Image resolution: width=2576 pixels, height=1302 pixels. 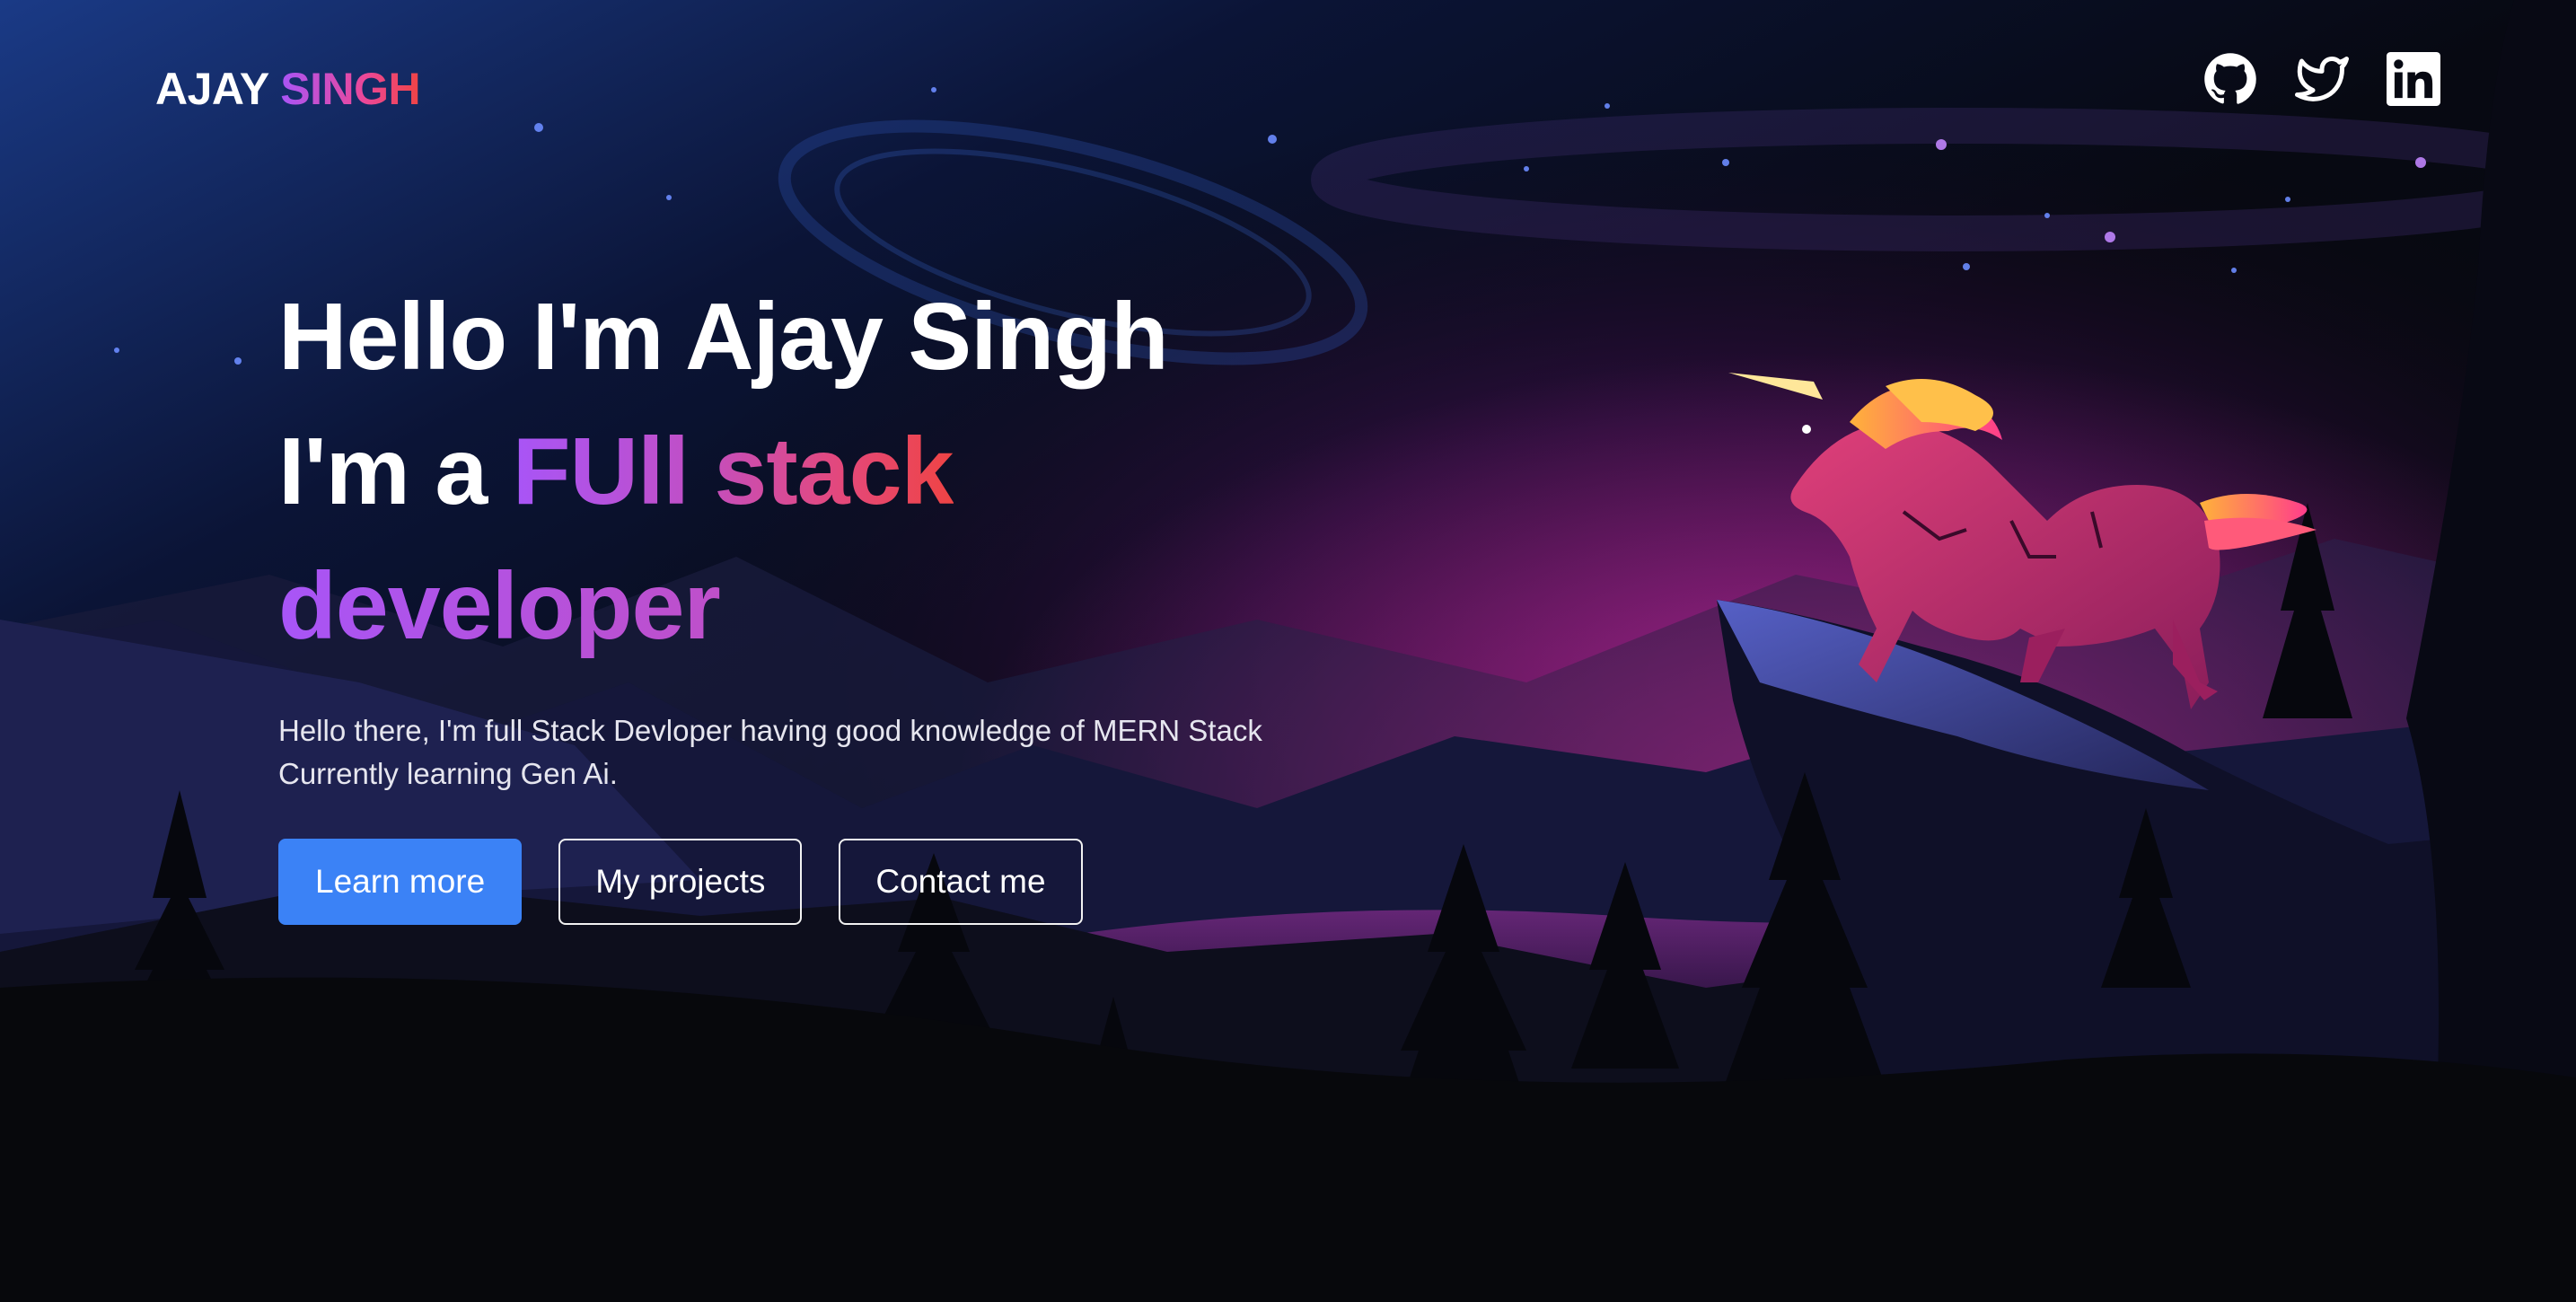 I want to click on github-link, so click(x=2230, y=79).